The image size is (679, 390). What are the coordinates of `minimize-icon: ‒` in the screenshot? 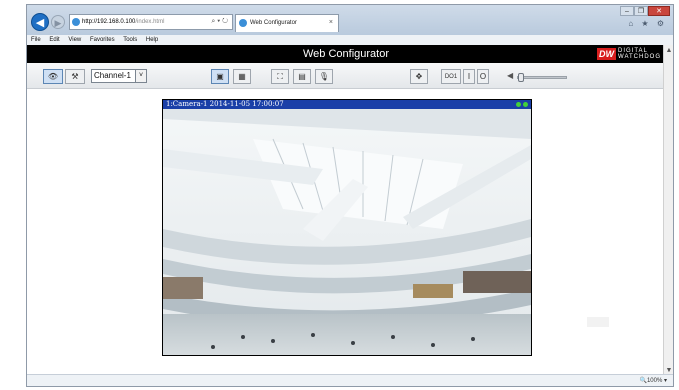 It's located at (627, 11).